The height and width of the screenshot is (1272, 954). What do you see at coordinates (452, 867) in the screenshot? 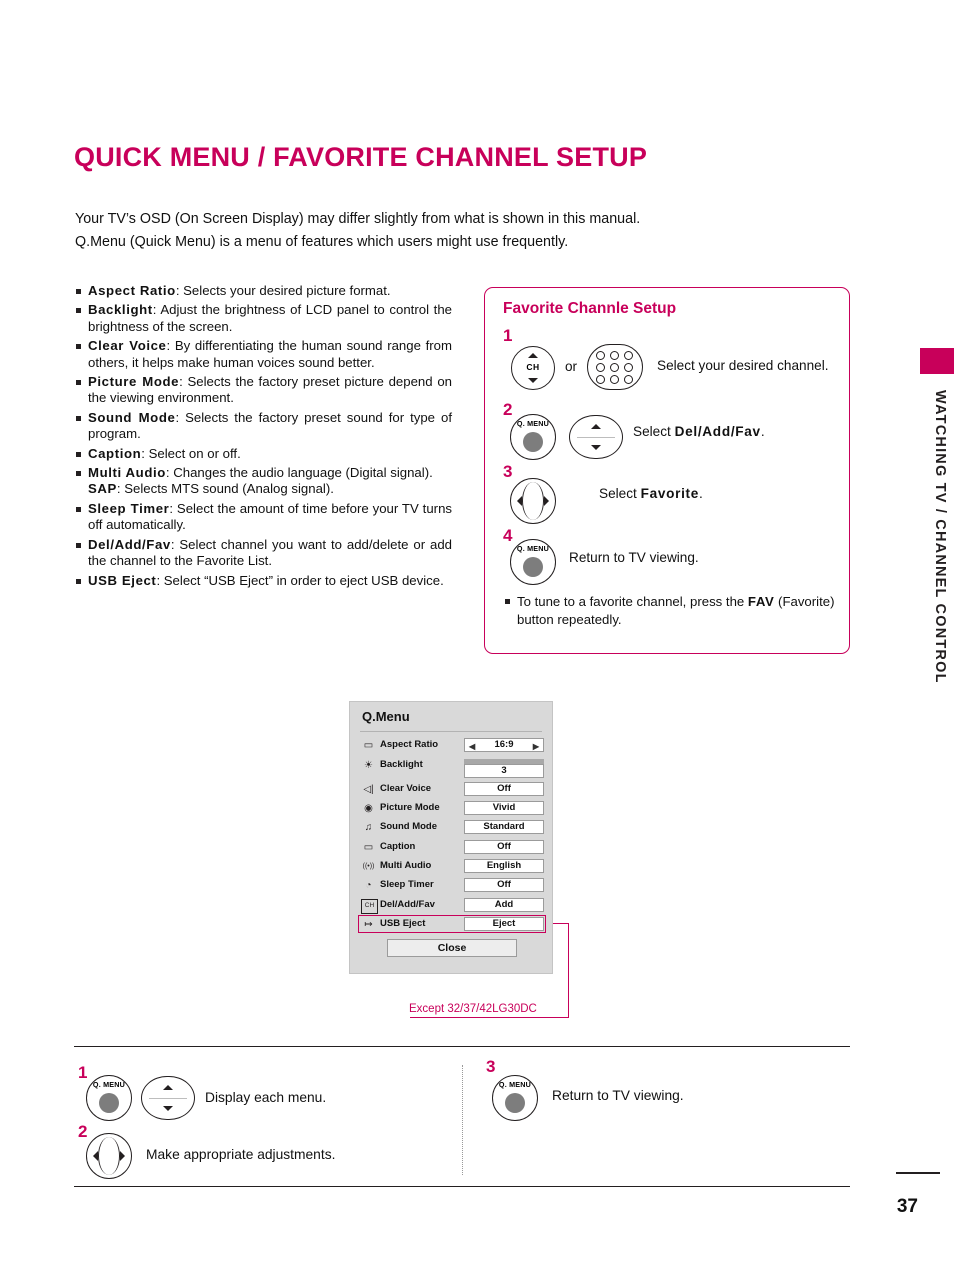
I see `osd-row-multi-audio: ((•)) Multi Audio English` at bounding box center [452, 867].